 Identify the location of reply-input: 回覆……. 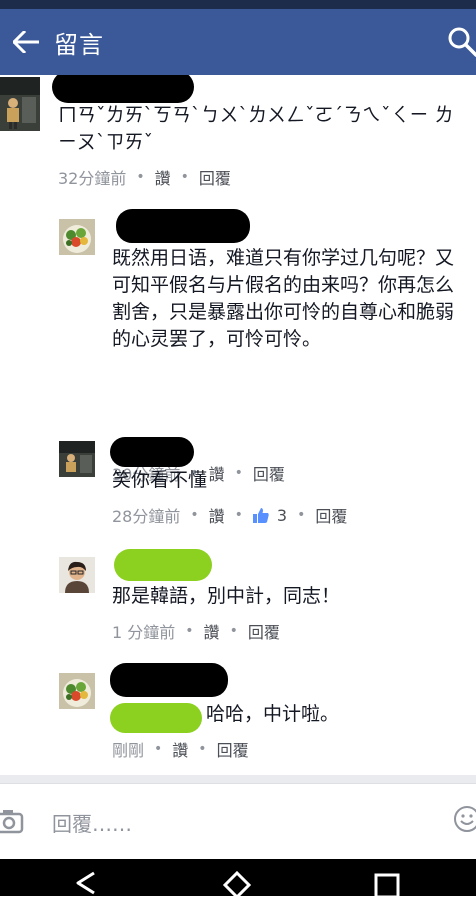
(92, 822).